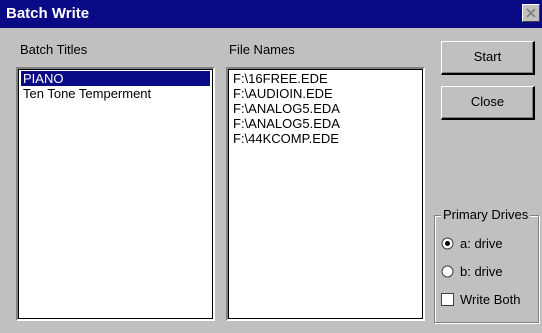  I want to click on close-button: Close, so click(488, 103).